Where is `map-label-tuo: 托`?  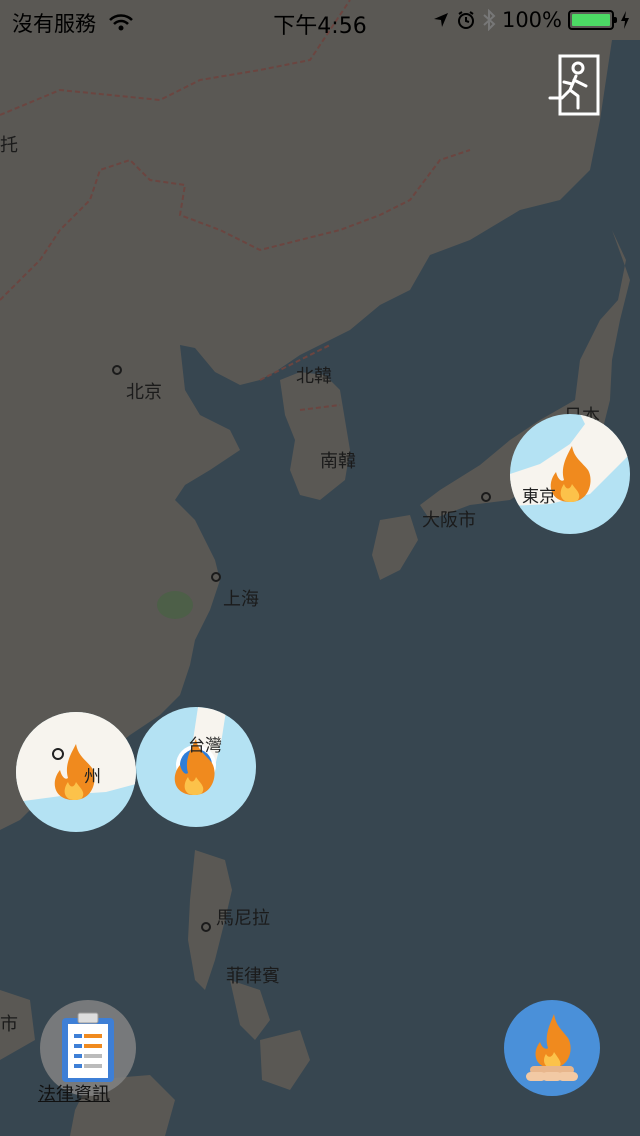 map-label-tuo: 托 is located at coordinates (9, 145).